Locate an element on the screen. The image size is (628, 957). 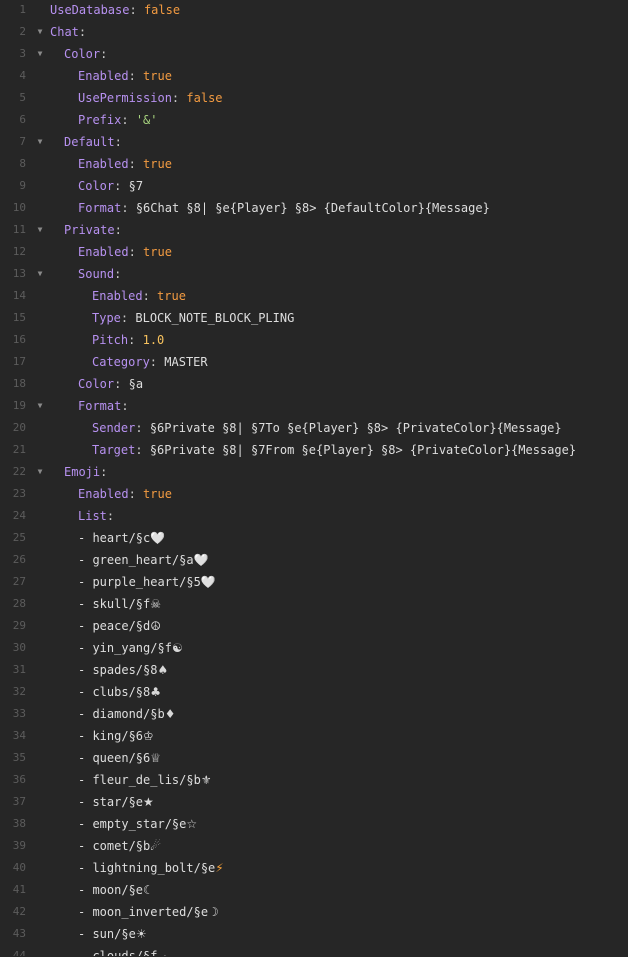
code-content: - spades/§8♠ is located at coordinates (339, 670).